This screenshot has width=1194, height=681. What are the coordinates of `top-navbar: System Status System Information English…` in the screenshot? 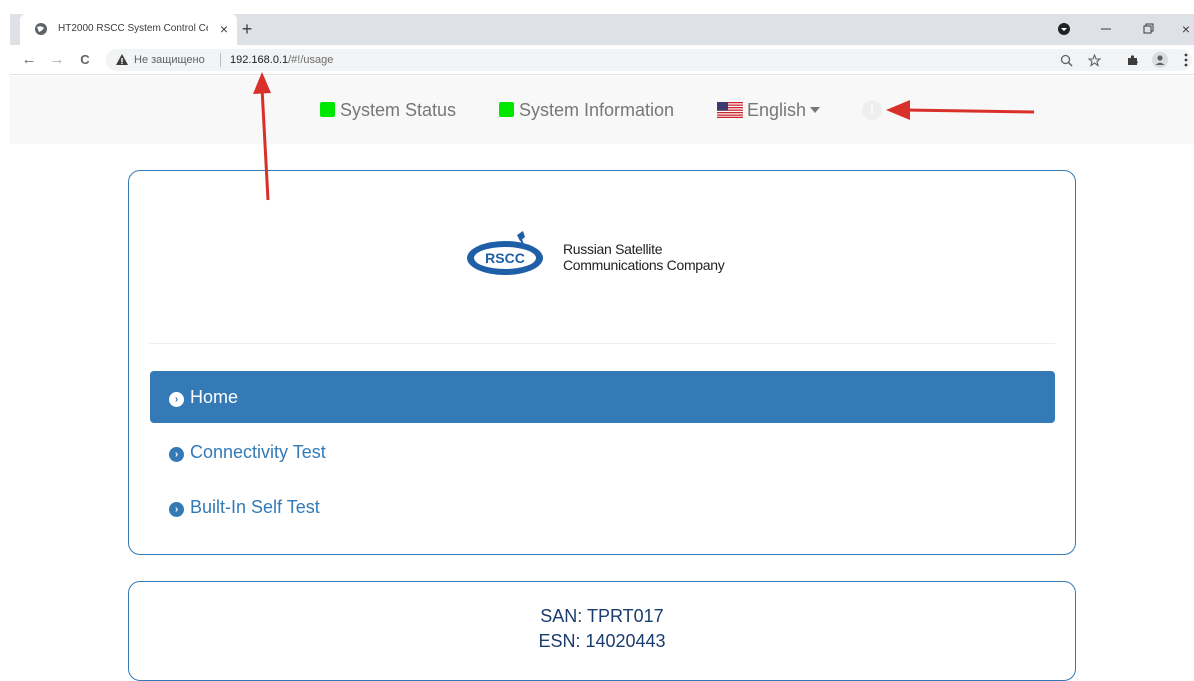 It's located at (602, 110).